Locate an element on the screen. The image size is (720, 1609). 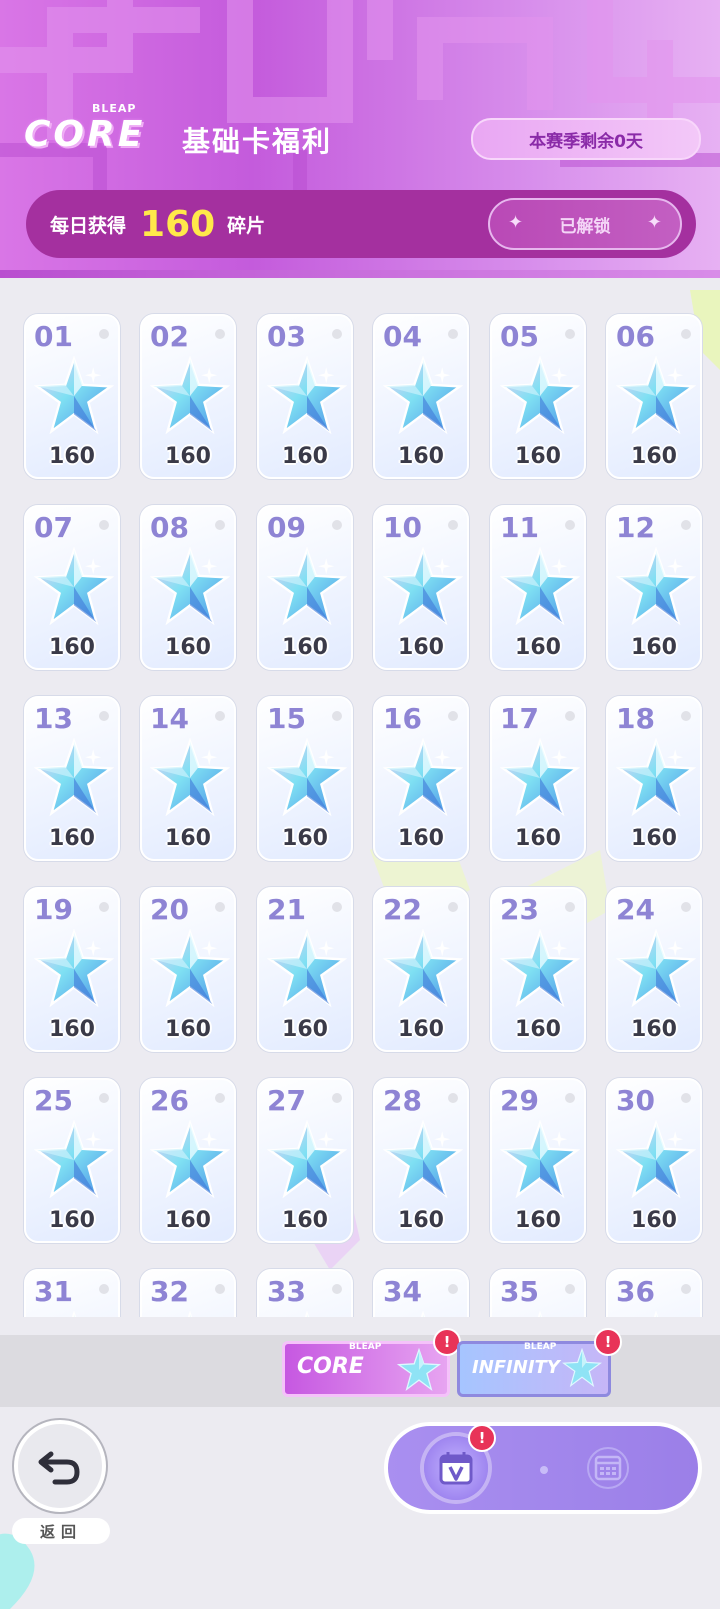
reward-card: 19 160 is located at coordinates (72, 969).